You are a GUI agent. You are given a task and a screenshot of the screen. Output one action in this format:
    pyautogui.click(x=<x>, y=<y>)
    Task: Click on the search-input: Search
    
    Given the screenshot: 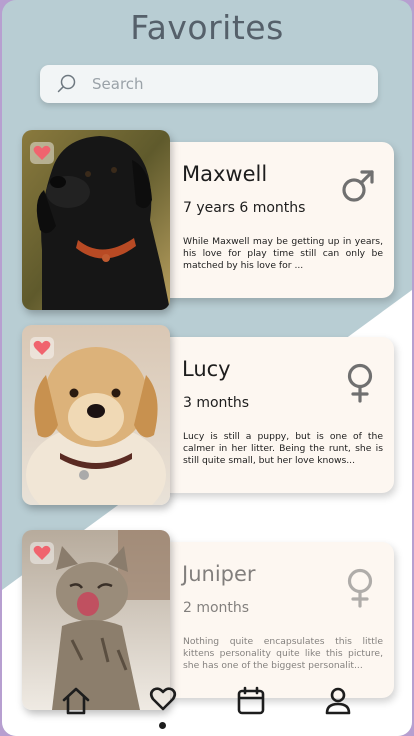 What is the action you would take?
    pyautogui.click(x=118, y=84)
    